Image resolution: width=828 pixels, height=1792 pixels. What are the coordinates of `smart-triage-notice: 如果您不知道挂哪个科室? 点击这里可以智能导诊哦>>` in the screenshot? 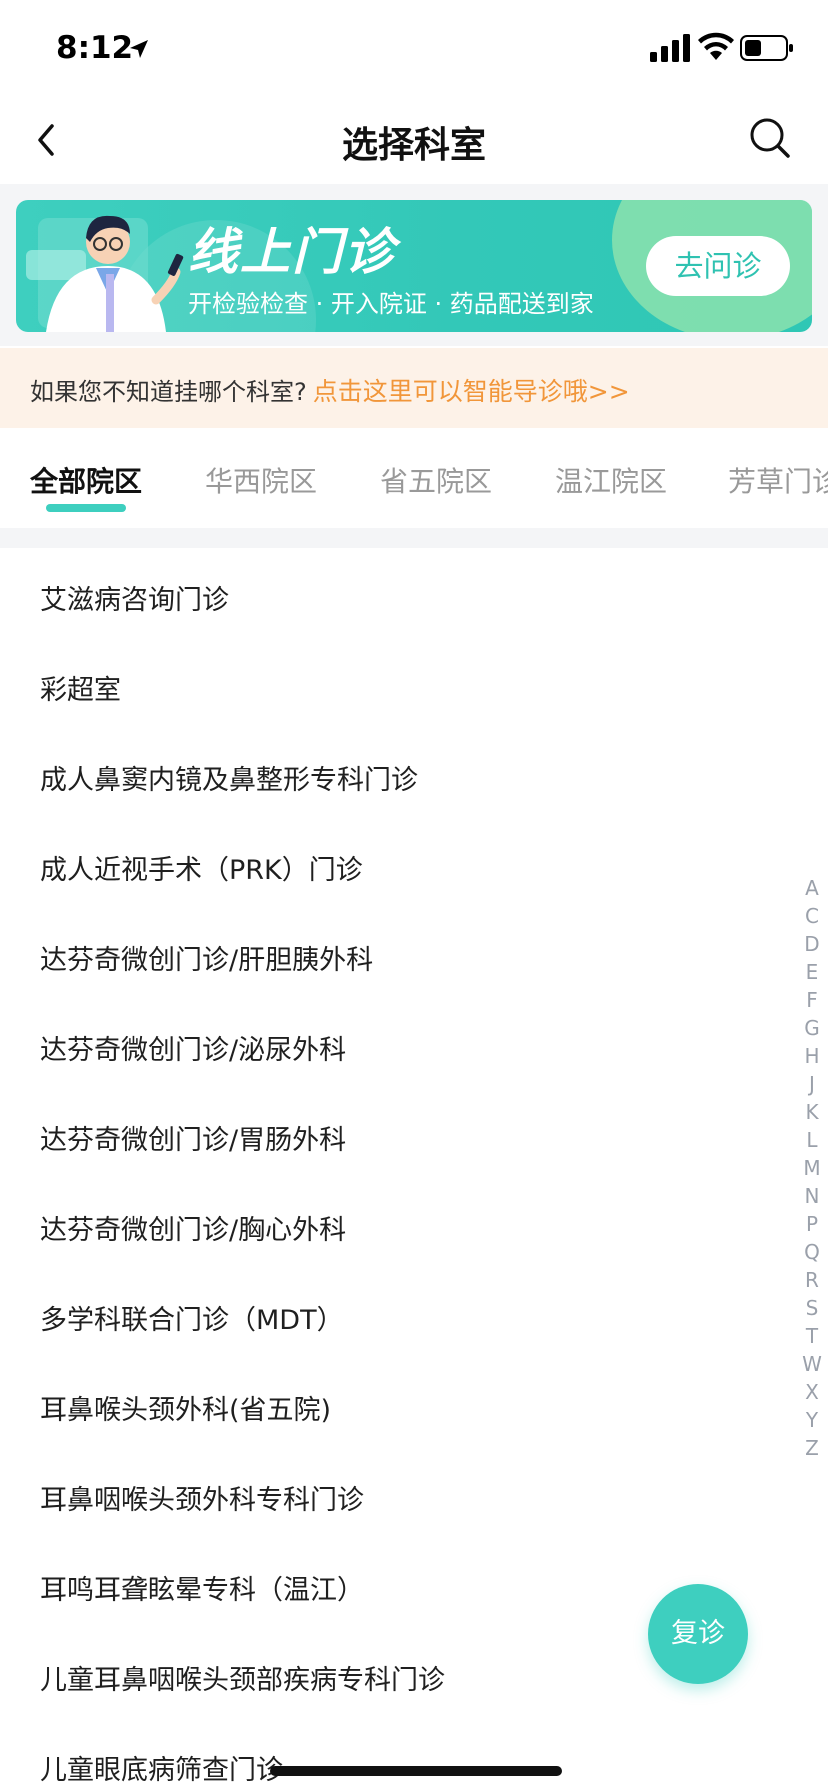 It's located at (414, 388).